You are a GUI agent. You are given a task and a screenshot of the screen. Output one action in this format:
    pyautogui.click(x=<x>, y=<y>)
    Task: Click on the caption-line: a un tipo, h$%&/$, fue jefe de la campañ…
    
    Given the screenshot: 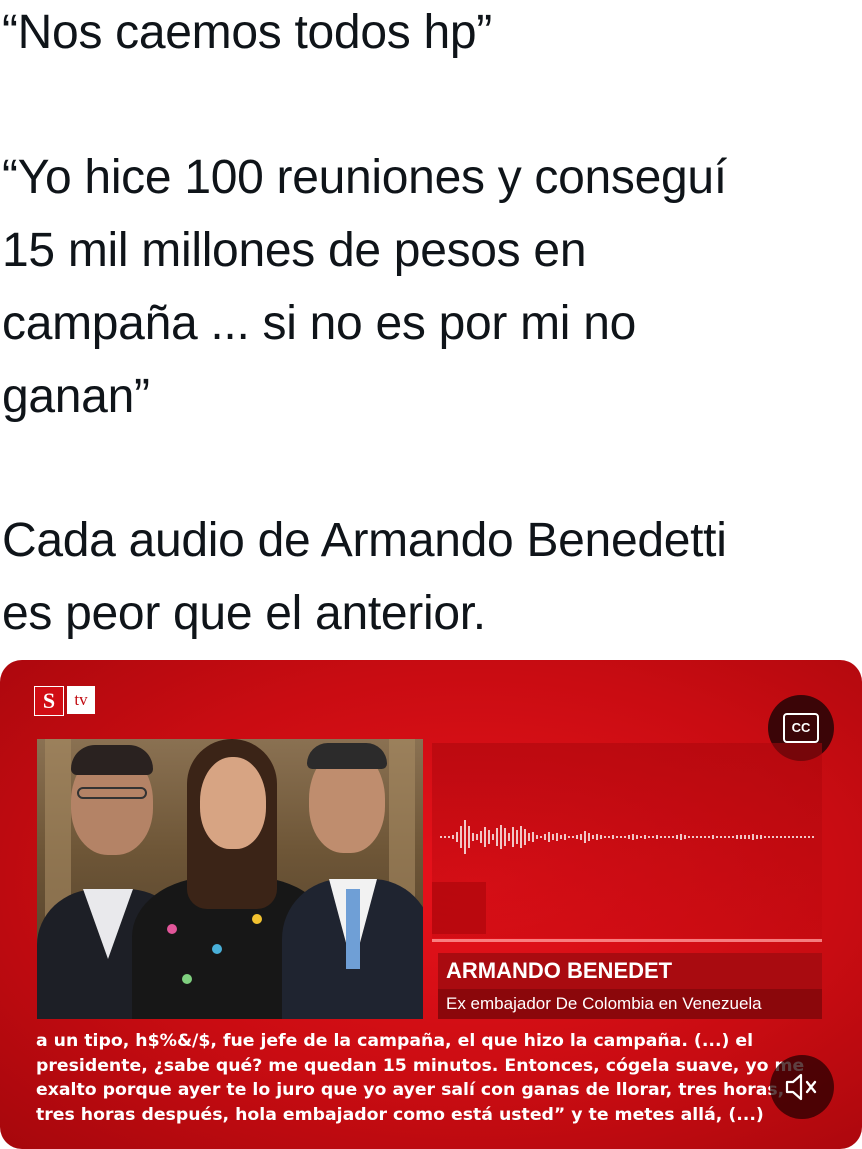 What is the action you would take?
    pyautogui.click(x=395, y=1041)
    